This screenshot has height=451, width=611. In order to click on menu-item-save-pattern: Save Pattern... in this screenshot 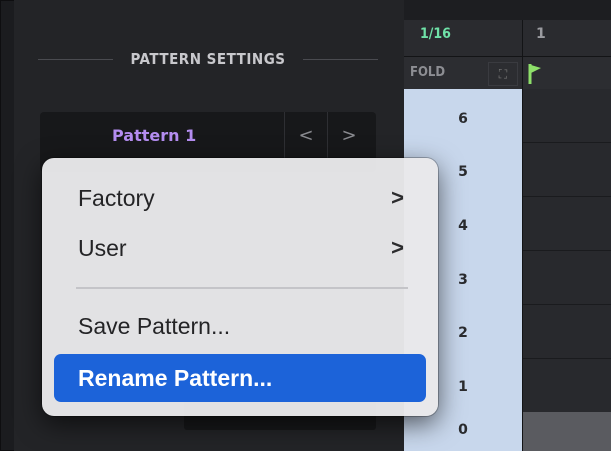, I will do `click(240, 326)`.